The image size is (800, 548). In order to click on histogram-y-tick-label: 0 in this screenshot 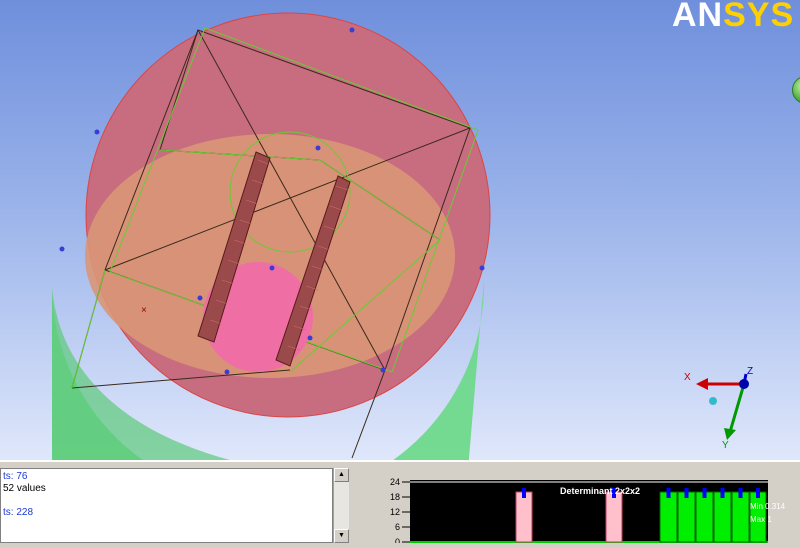, I will do `click(397, 540)`.